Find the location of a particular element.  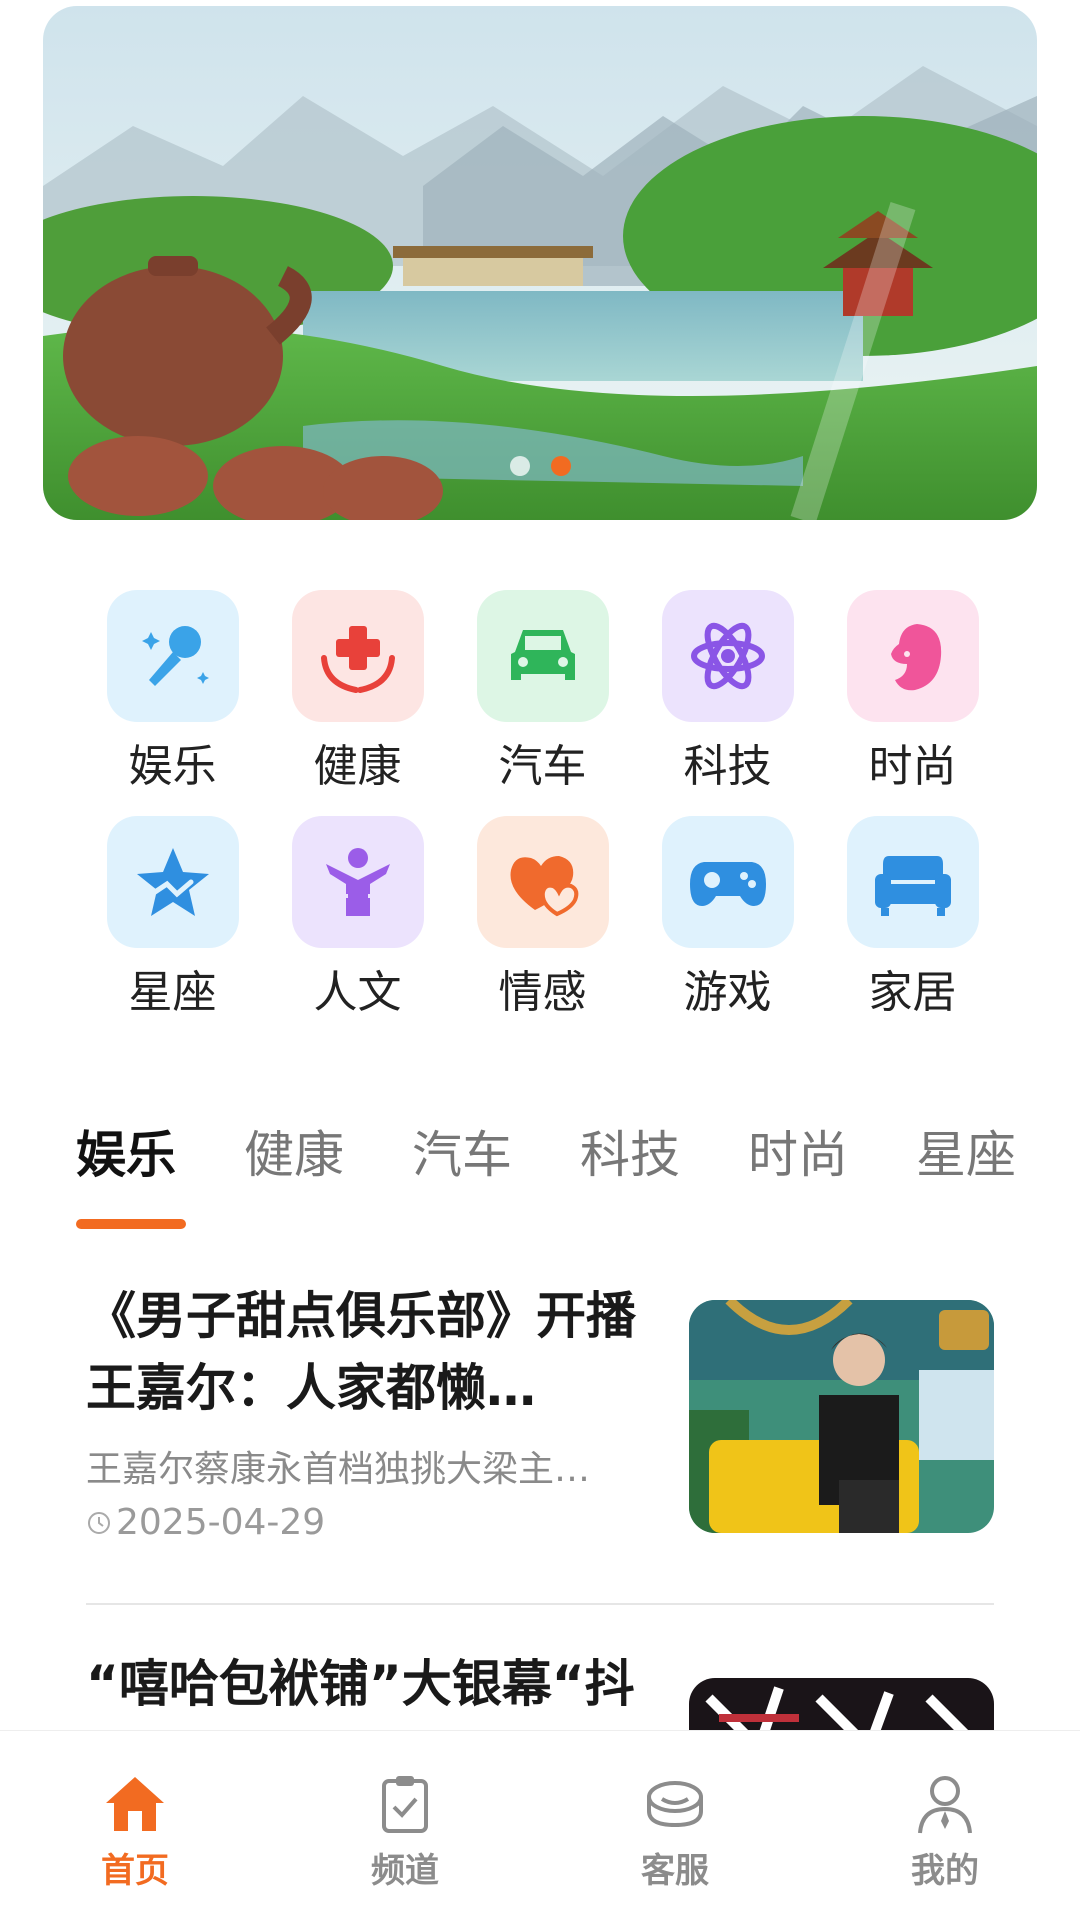

category-tabs: 娱乐 健康 汽车 科技 时尚 星座 is located at coordinates (557, 1170).